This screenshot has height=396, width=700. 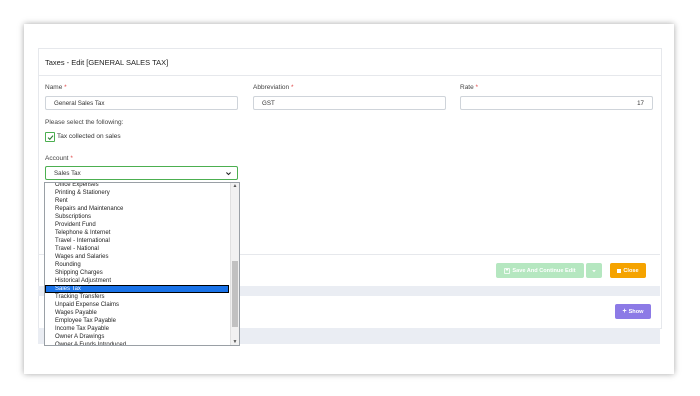 What do you see at coordinates (137, 337) in the screenshot?
I see `dropdown-option: Owner A Drawings` at bounding box center [137, 337].